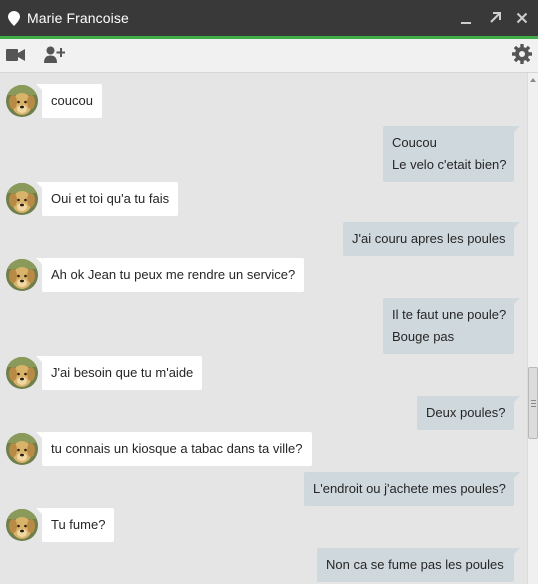 The width and height of the screenshot is (538, 584). What do you see at coordinates (429, 238) in the screenshot?
I see `message-text: J'ai couru apres les poules` at bounding box center [429, 238].